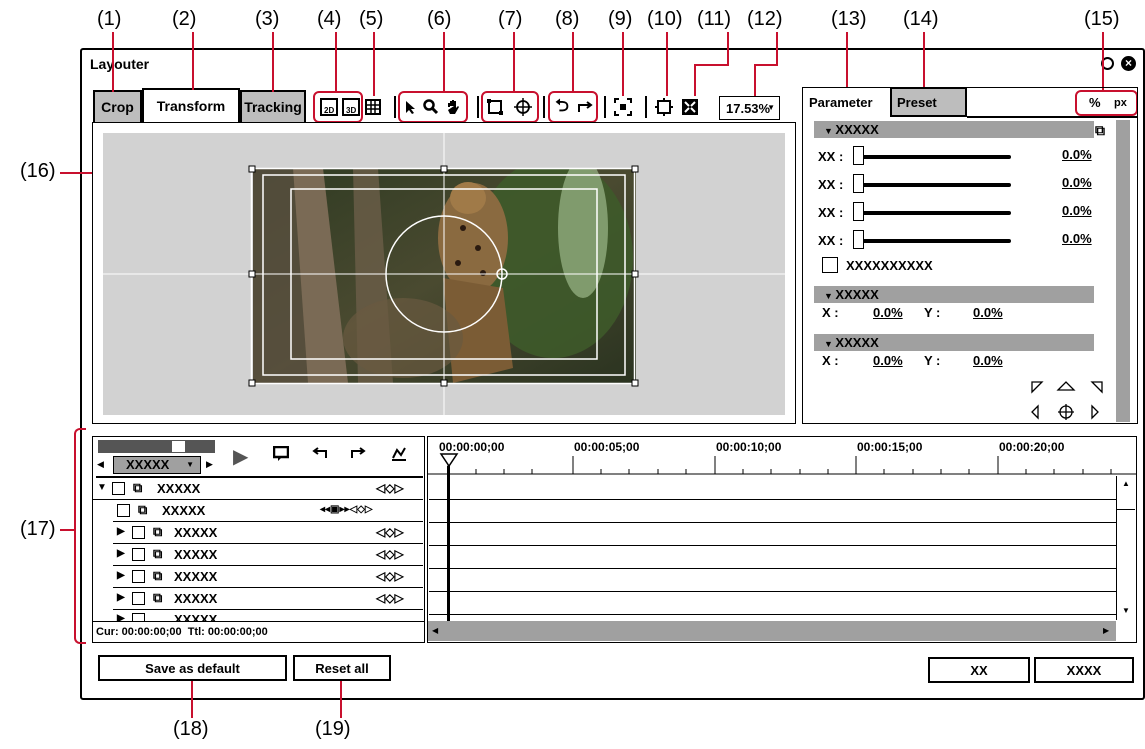 The width and height of the screenshot is (1145, 749). What do you see at coordinates (268, 533) in the screenshot?
I see `track-row-3: ▶ ⧉ XXXXX ◁◇▷` at bounding box center [268, 533].